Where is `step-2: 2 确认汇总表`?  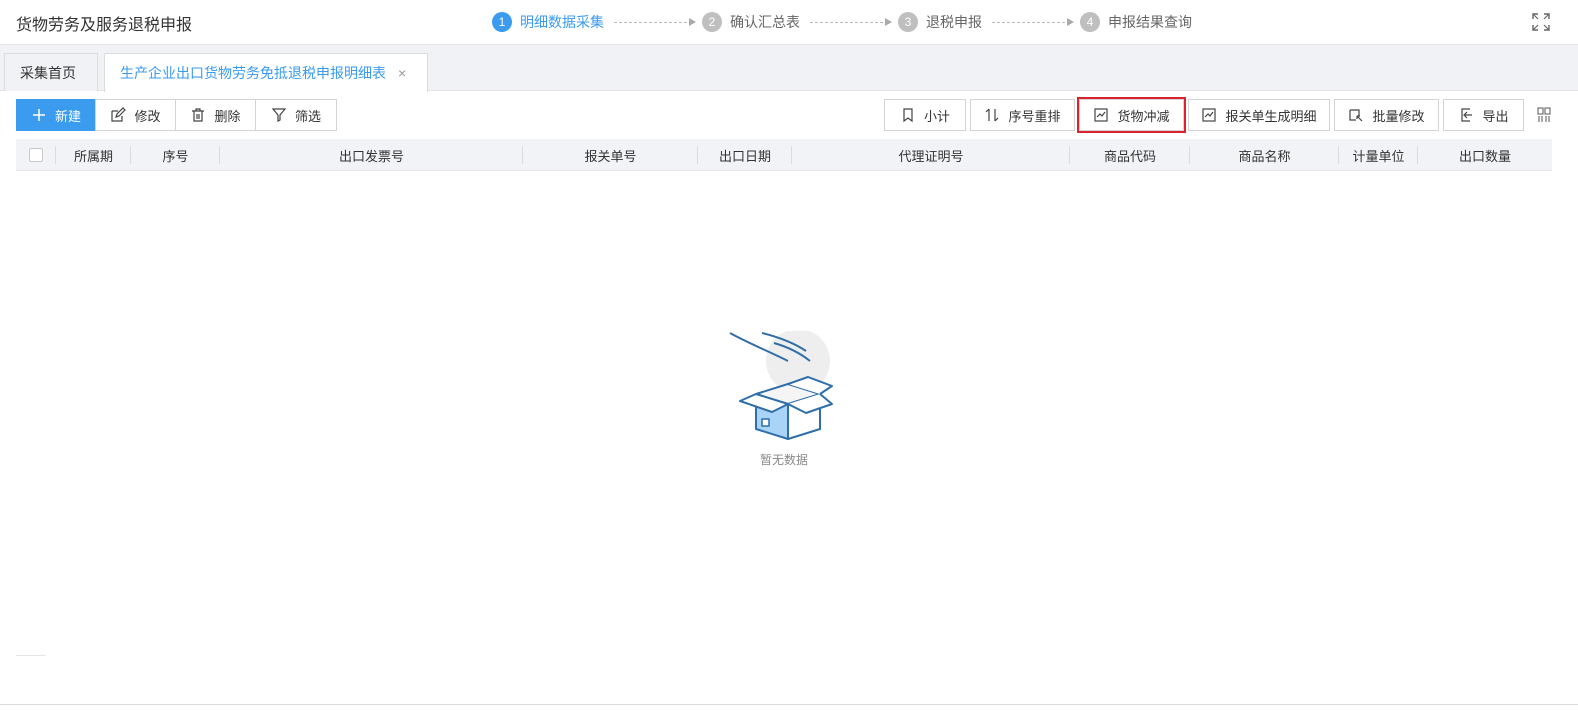
step-2: 2 确认汇总表 is located at coordinates (751, 22).